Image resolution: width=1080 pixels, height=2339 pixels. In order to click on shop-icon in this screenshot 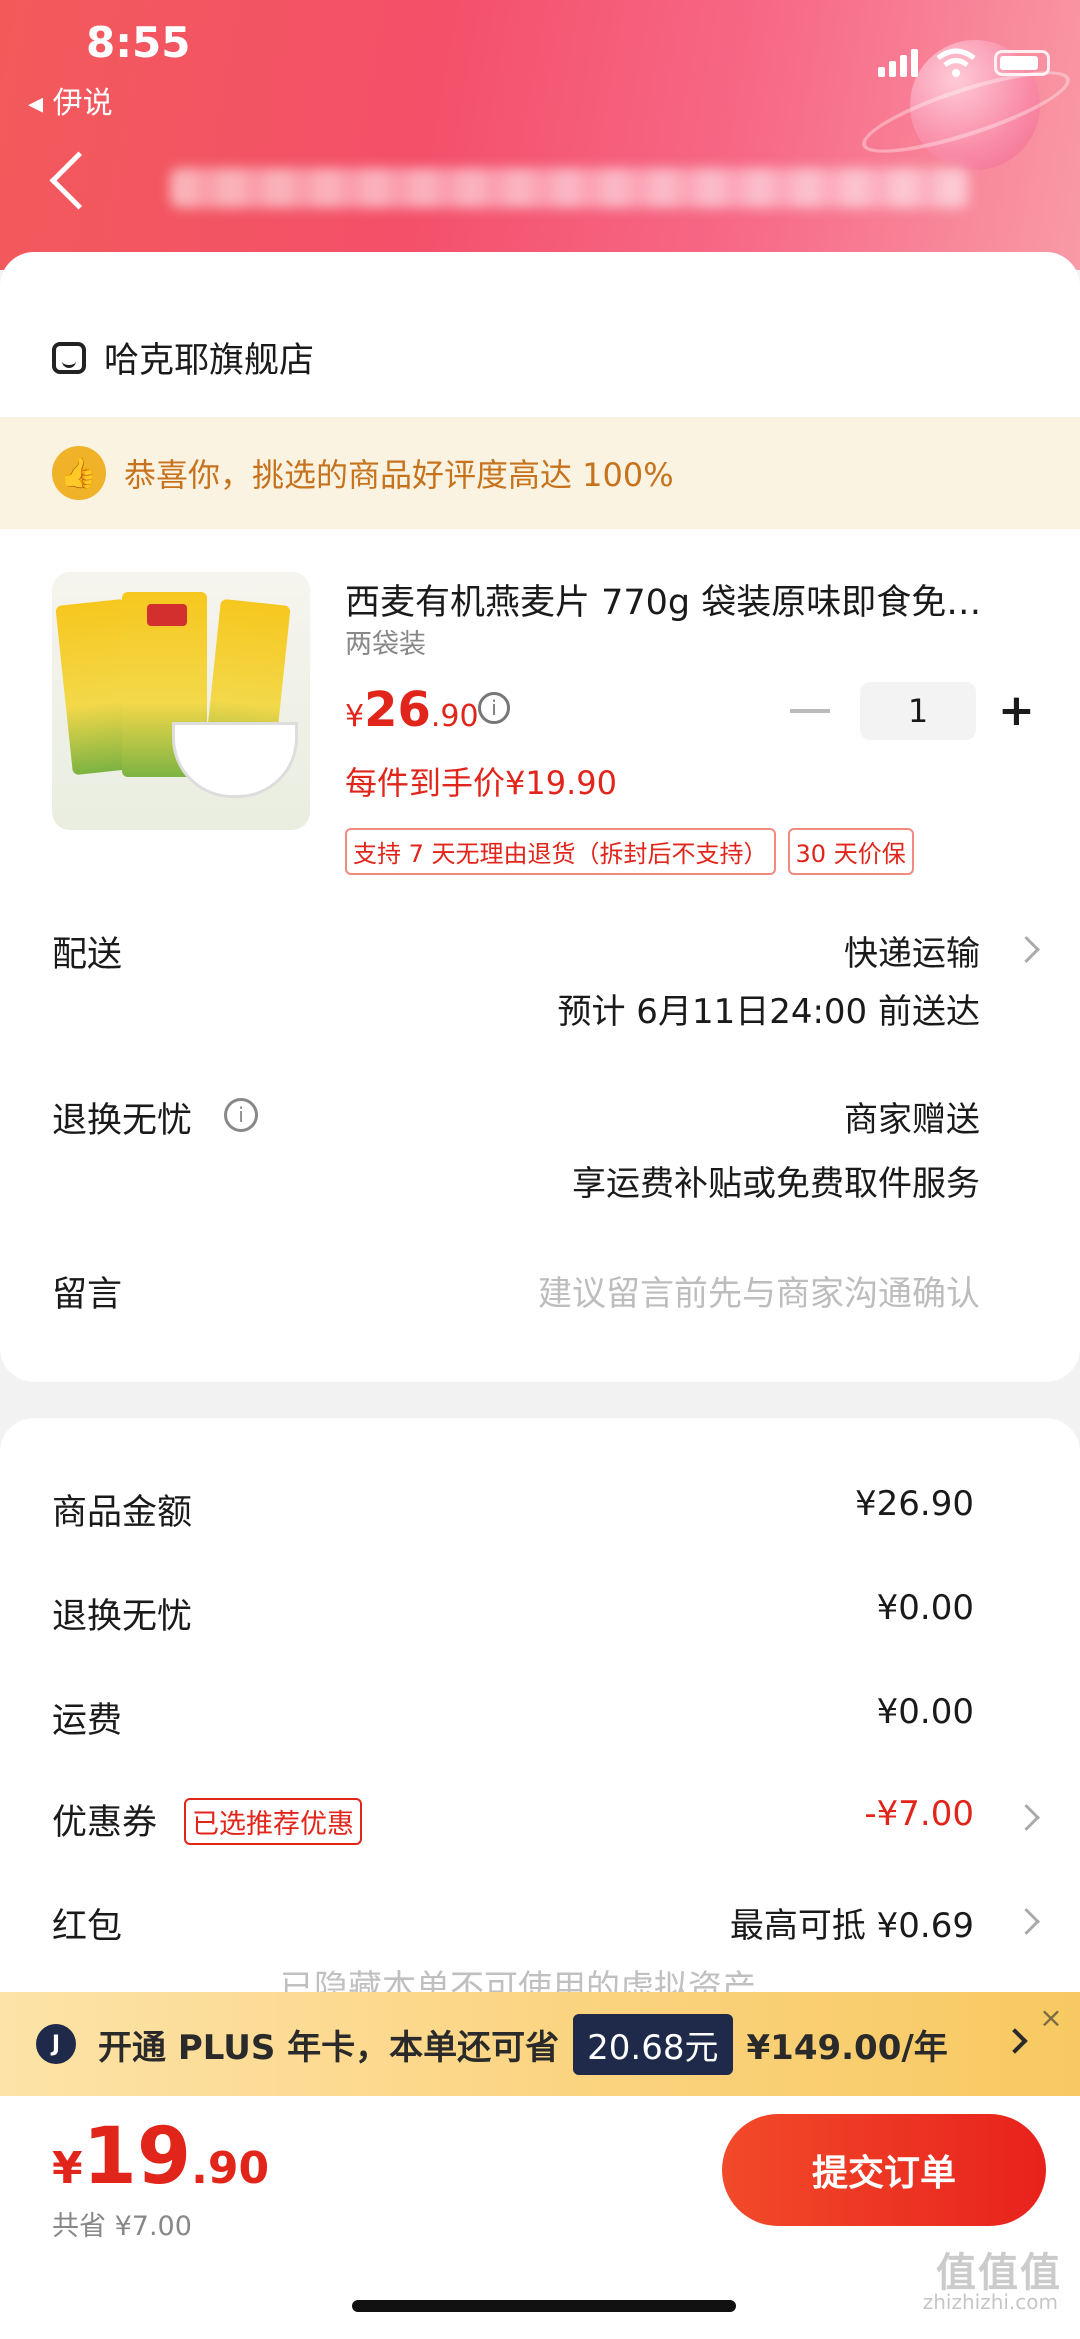, I will do `click(69, 357)`.